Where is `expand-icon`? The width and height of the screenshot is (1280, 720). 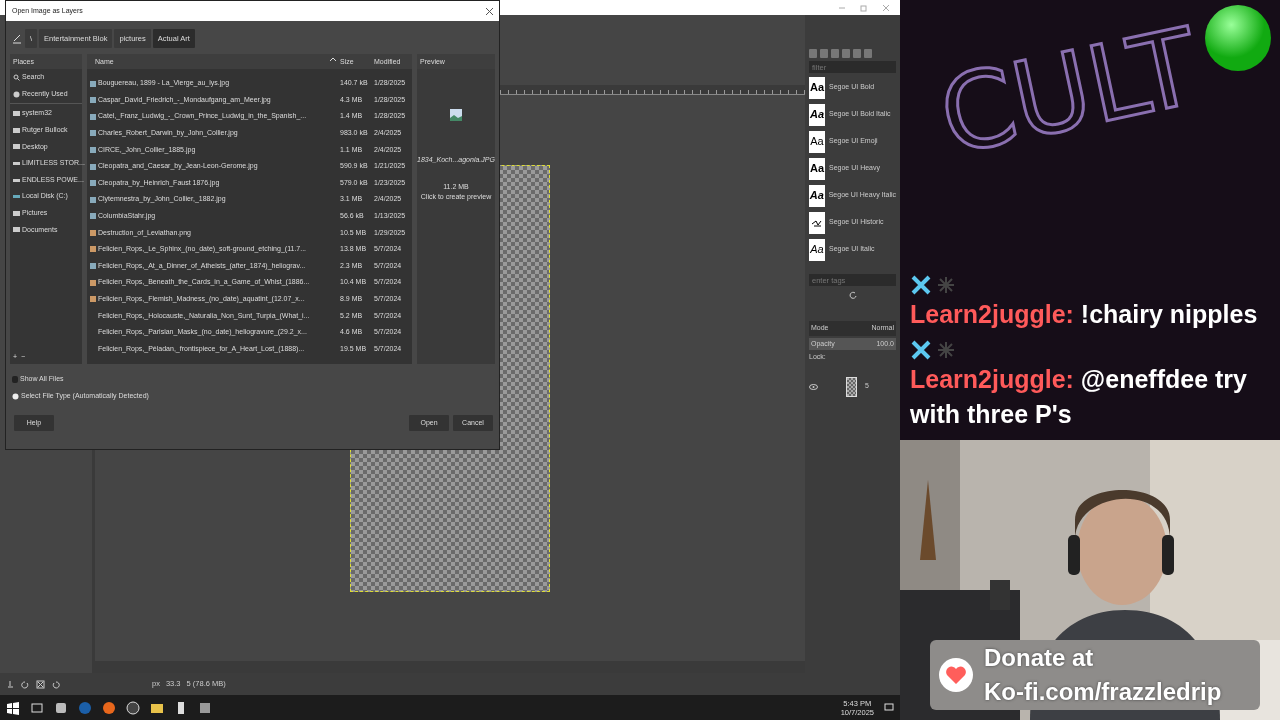 expand-icon is located at coordinates (15, 396).